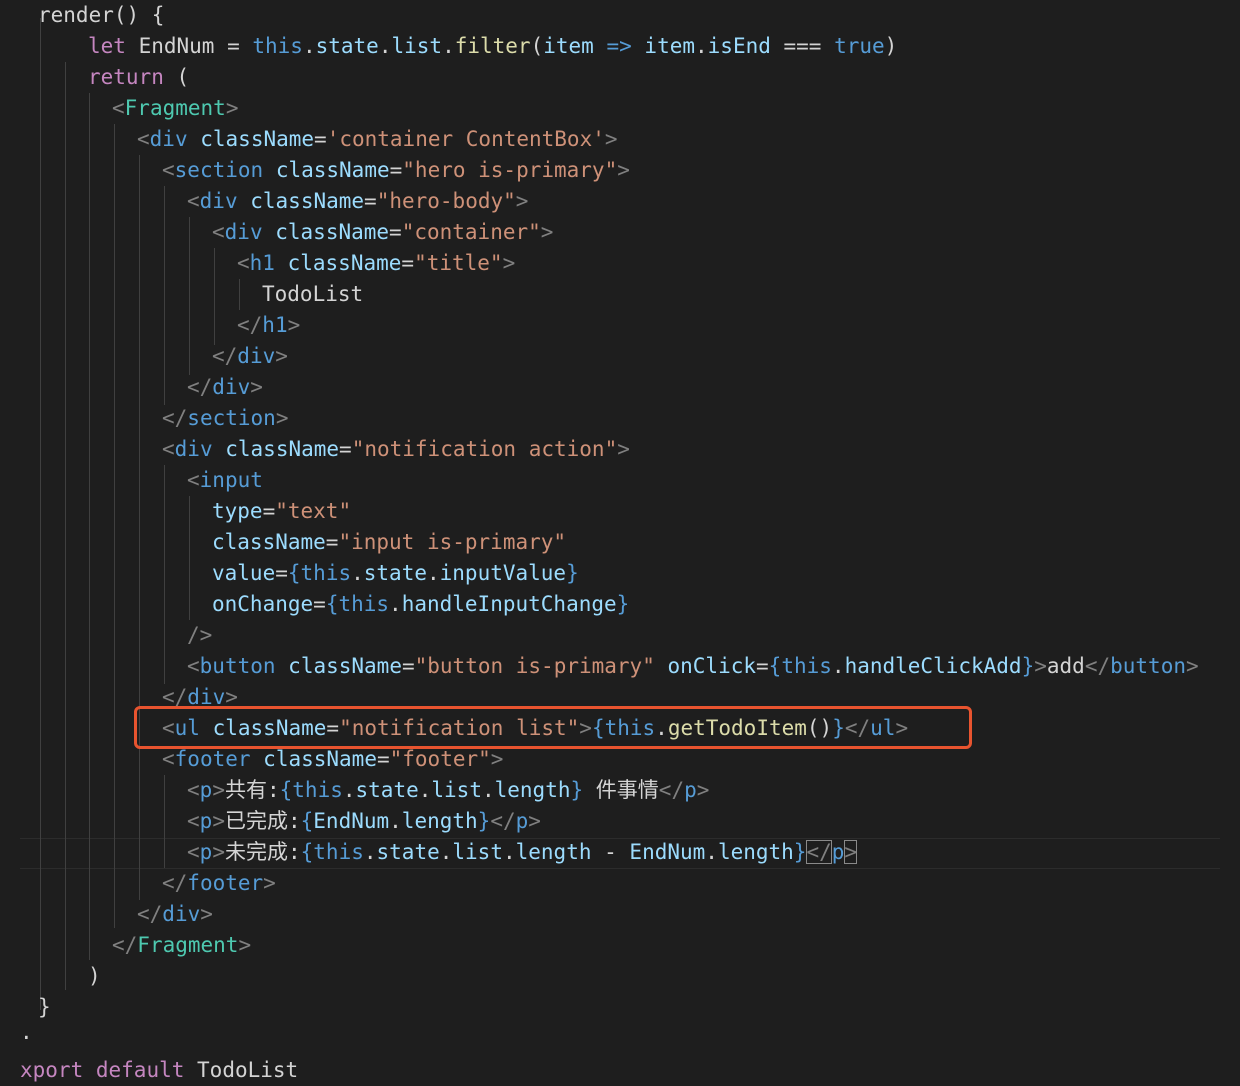  I want to click on code-line: <div className='container ContentBox'>, so click(377, 139).